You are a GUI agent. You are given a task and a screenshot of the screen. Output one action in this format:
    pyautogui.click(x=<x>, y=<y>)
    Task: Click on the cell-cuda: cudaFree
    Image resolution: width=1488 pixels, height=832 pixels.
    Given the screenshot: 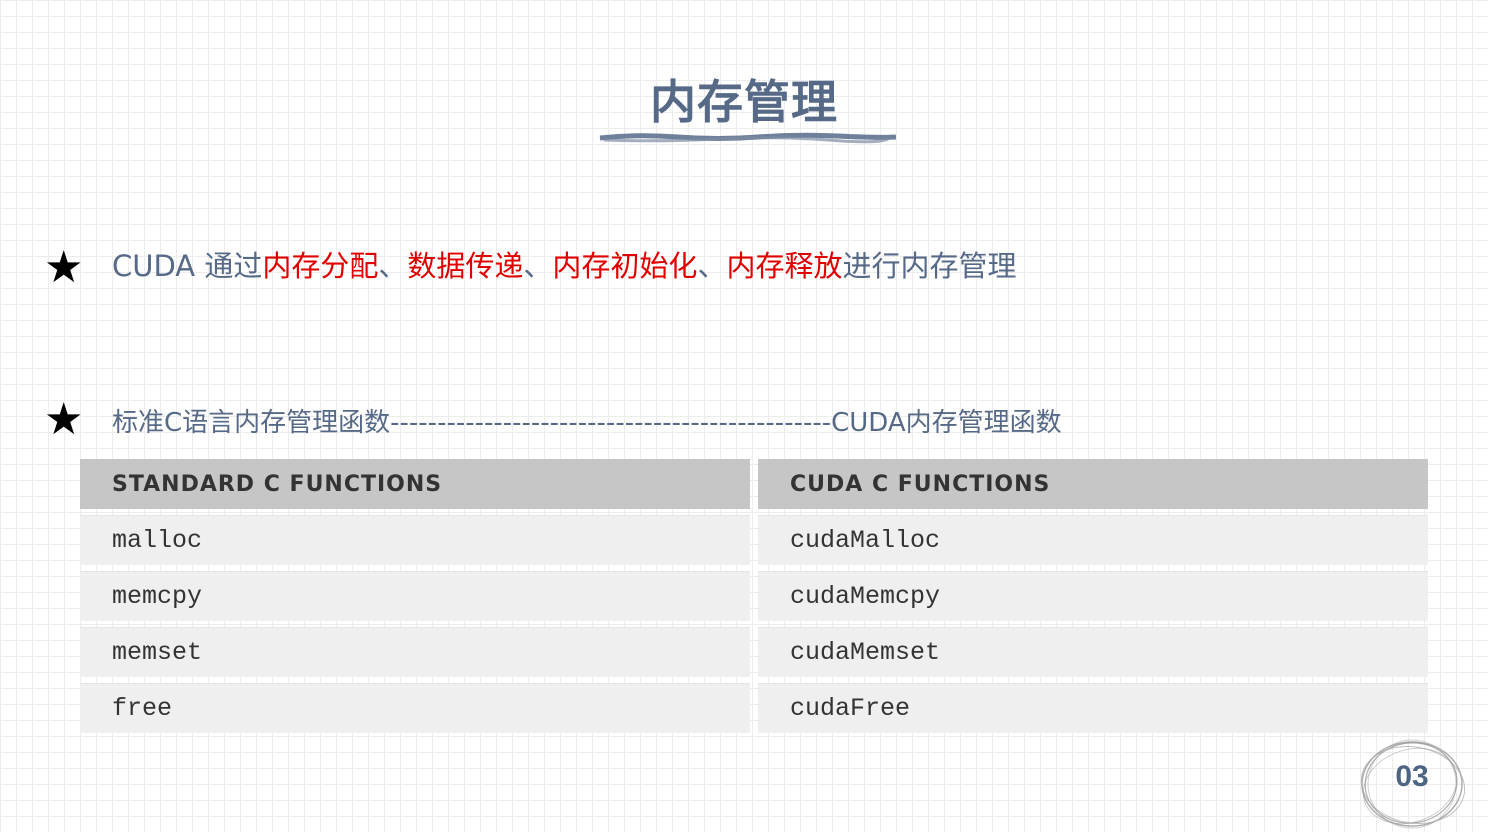 What is the action you would take?
    pyautogui.click(x=1093, y=708)
    